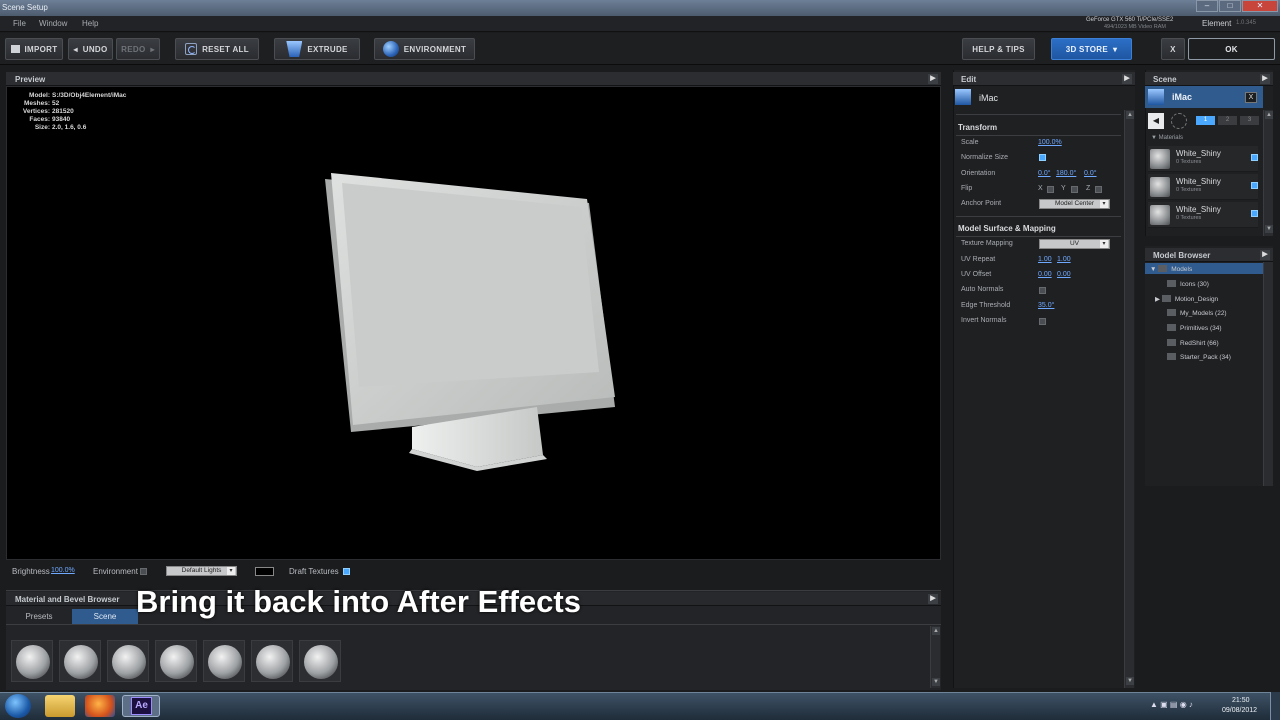 This screenshot has height=720, width=1280. I want to click on materials-label: ▼ Materials, so click(1167, 138).